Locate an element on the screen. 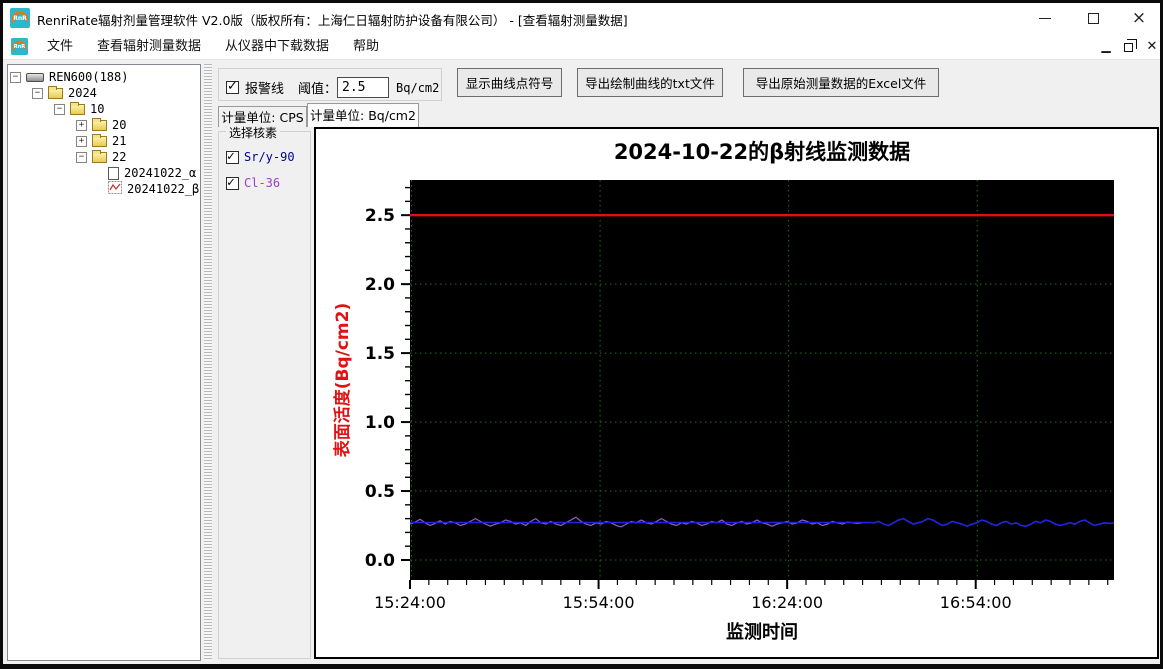 This screenshot has height=669, width=1163. document-logo-icon: RnR is located at coordinates (19, 46).